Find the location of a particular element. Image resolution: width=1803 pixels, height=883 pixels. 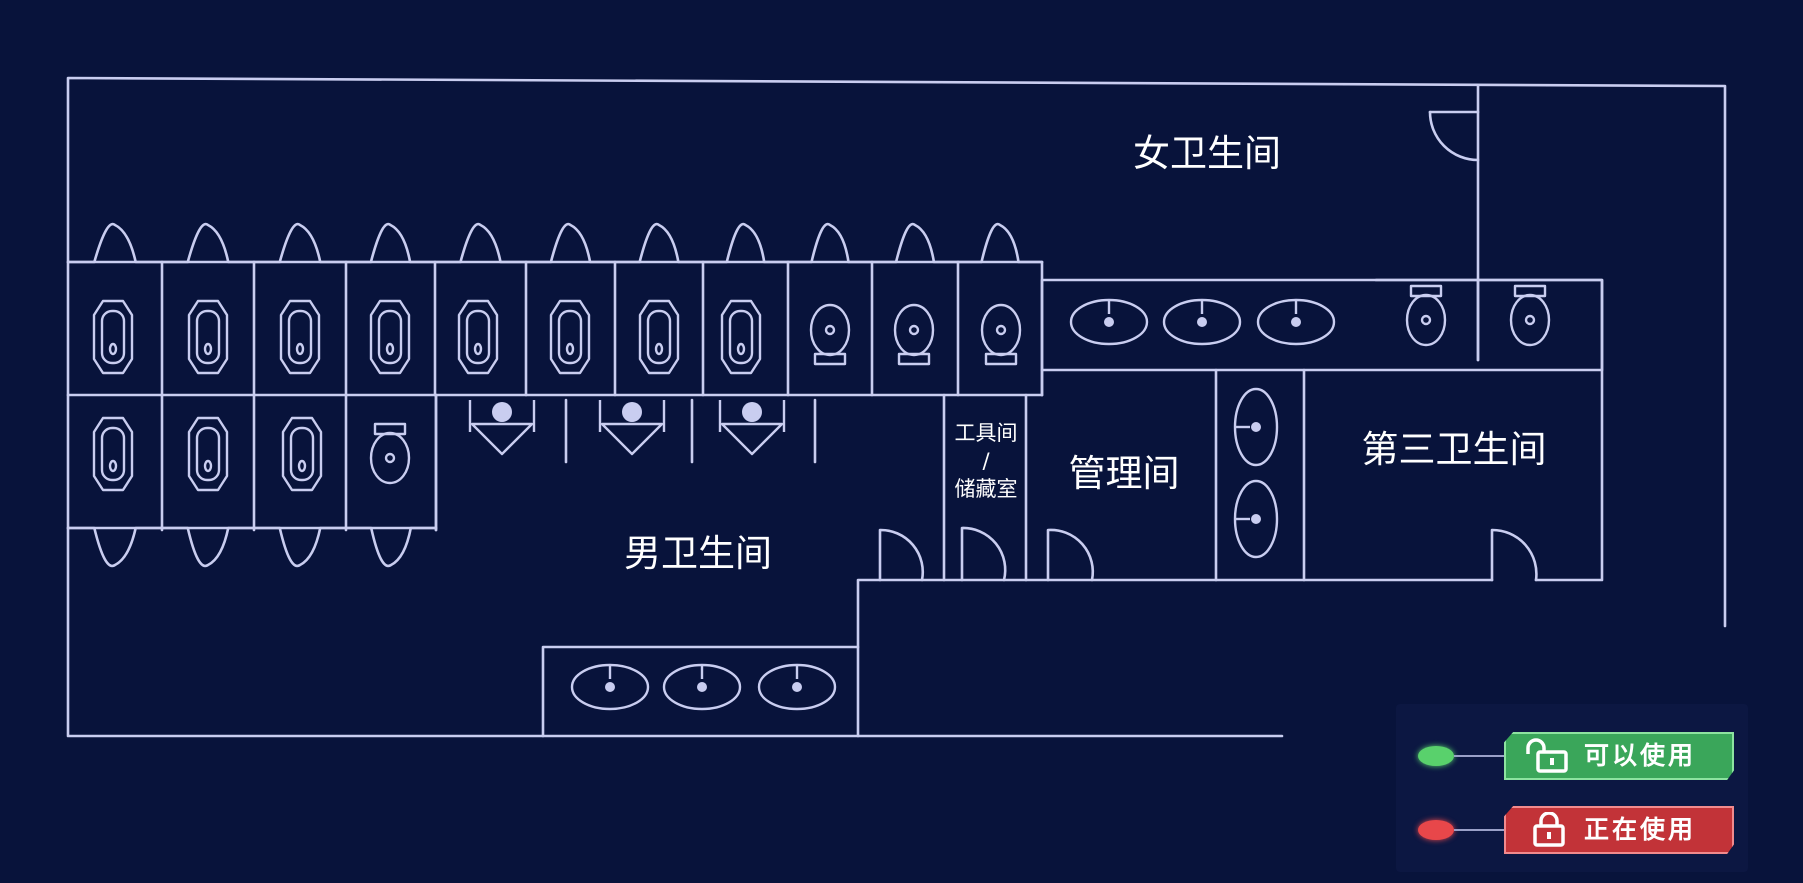

management-room-door is located at coordinates (1070, 555).